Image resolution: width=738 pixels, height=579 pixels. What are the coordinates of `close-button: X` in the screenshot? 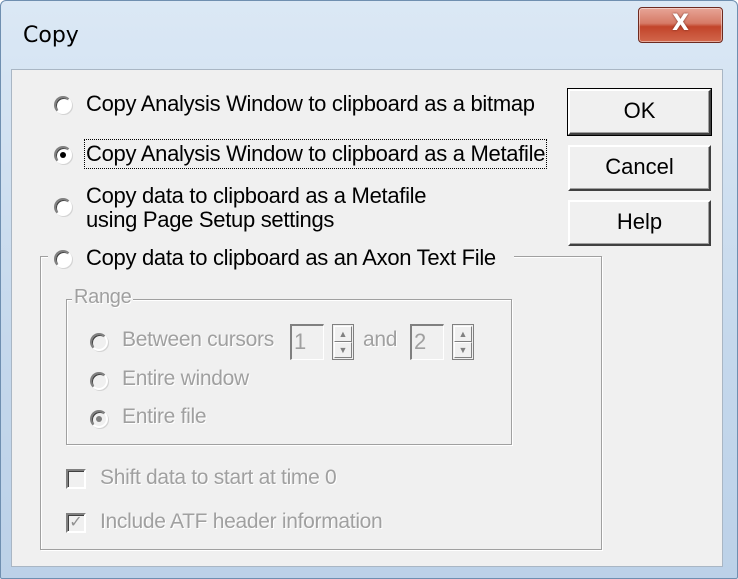 It's located at (680, 25).